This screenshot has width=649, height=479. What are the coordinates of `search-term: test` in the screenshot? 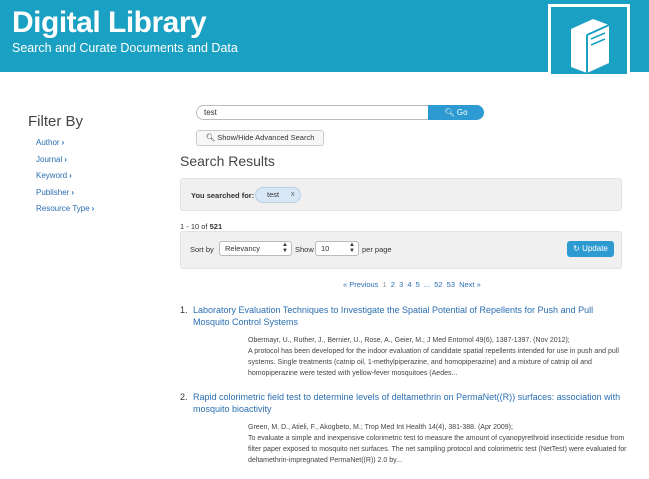 It's located at (273, 194).